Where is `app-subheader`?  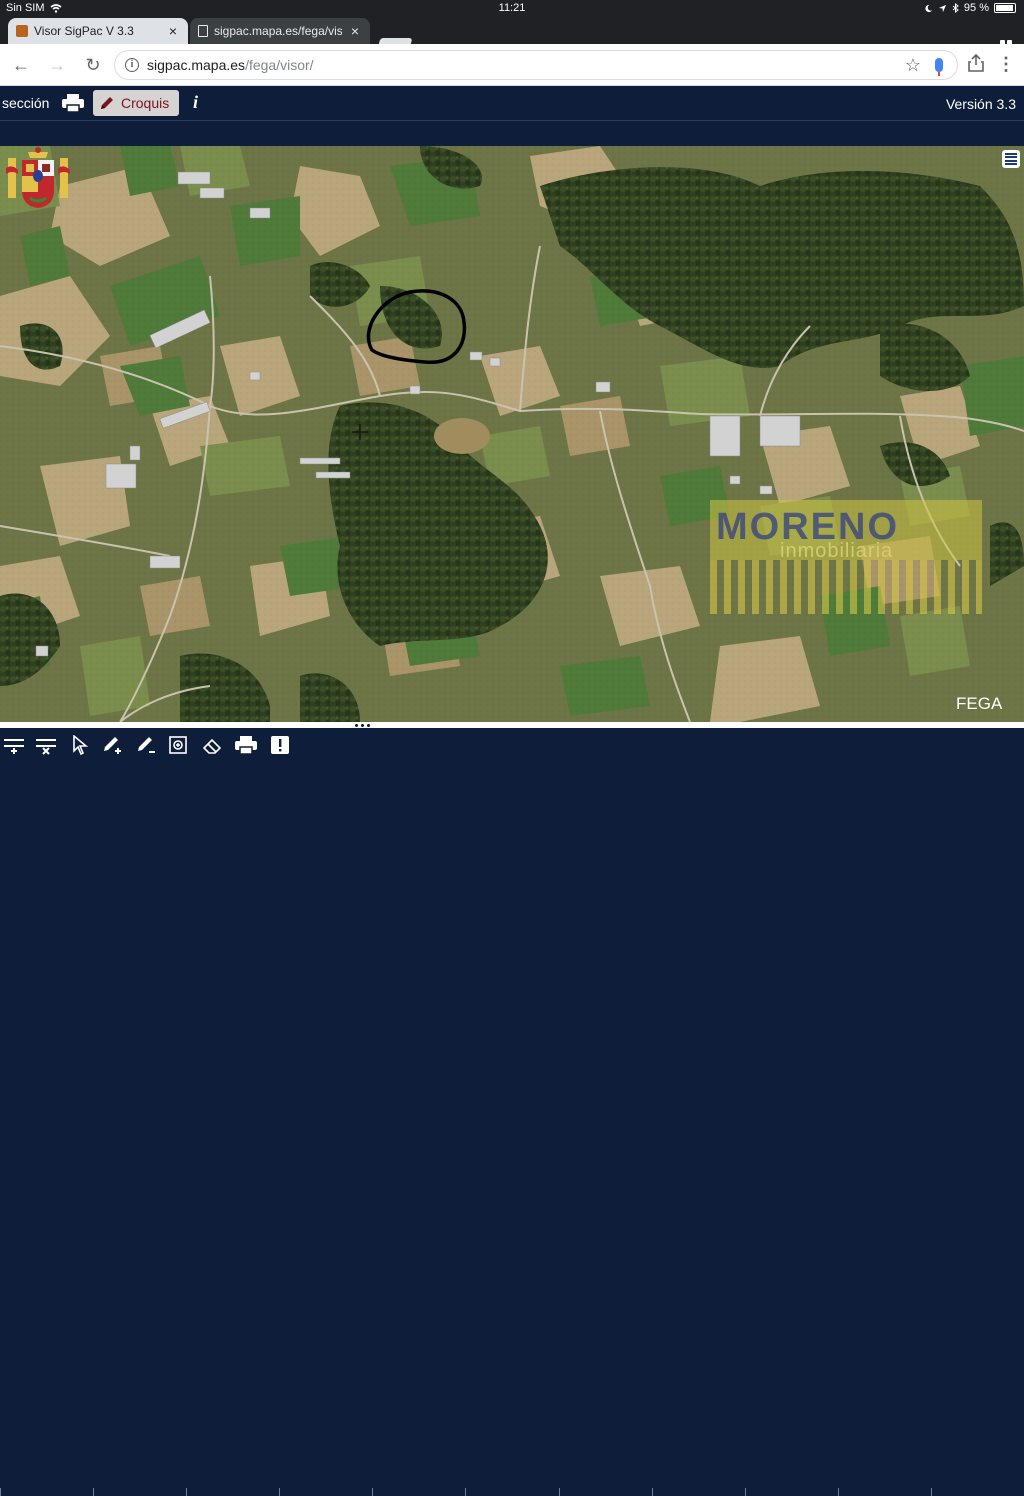 app-subheader is located at coordinates (512, 133).